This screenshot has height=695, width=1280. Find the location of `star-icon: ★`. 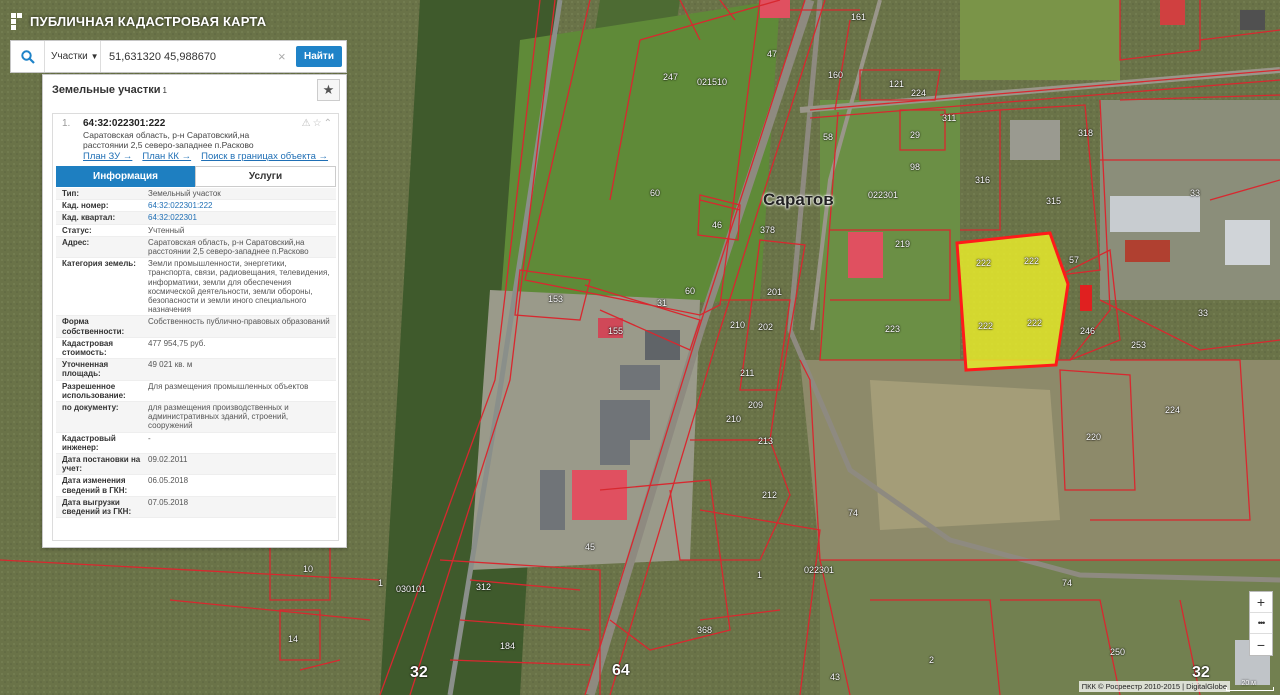

star-icon: ★ is located at coordinates (328, 89).